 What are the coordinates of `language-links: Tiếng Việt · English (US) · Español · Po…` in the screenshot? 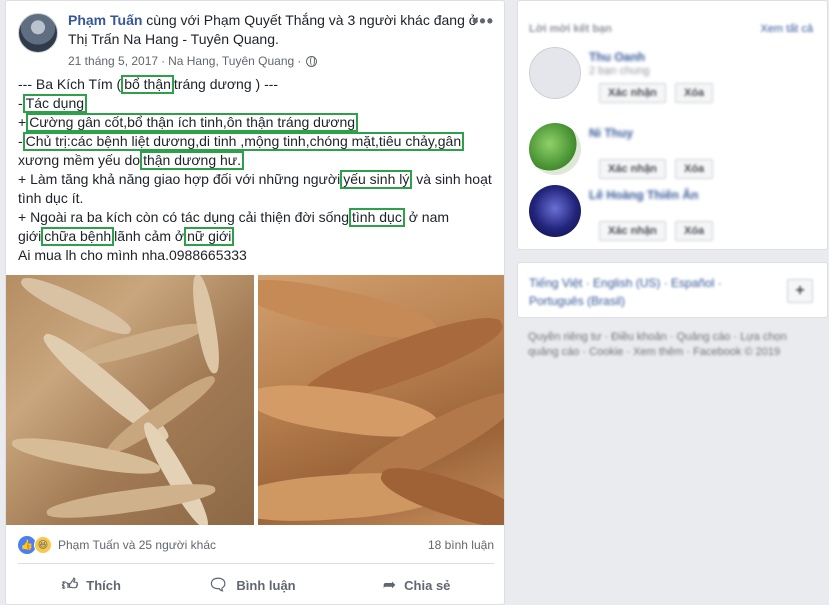 It's located at (654, 292).